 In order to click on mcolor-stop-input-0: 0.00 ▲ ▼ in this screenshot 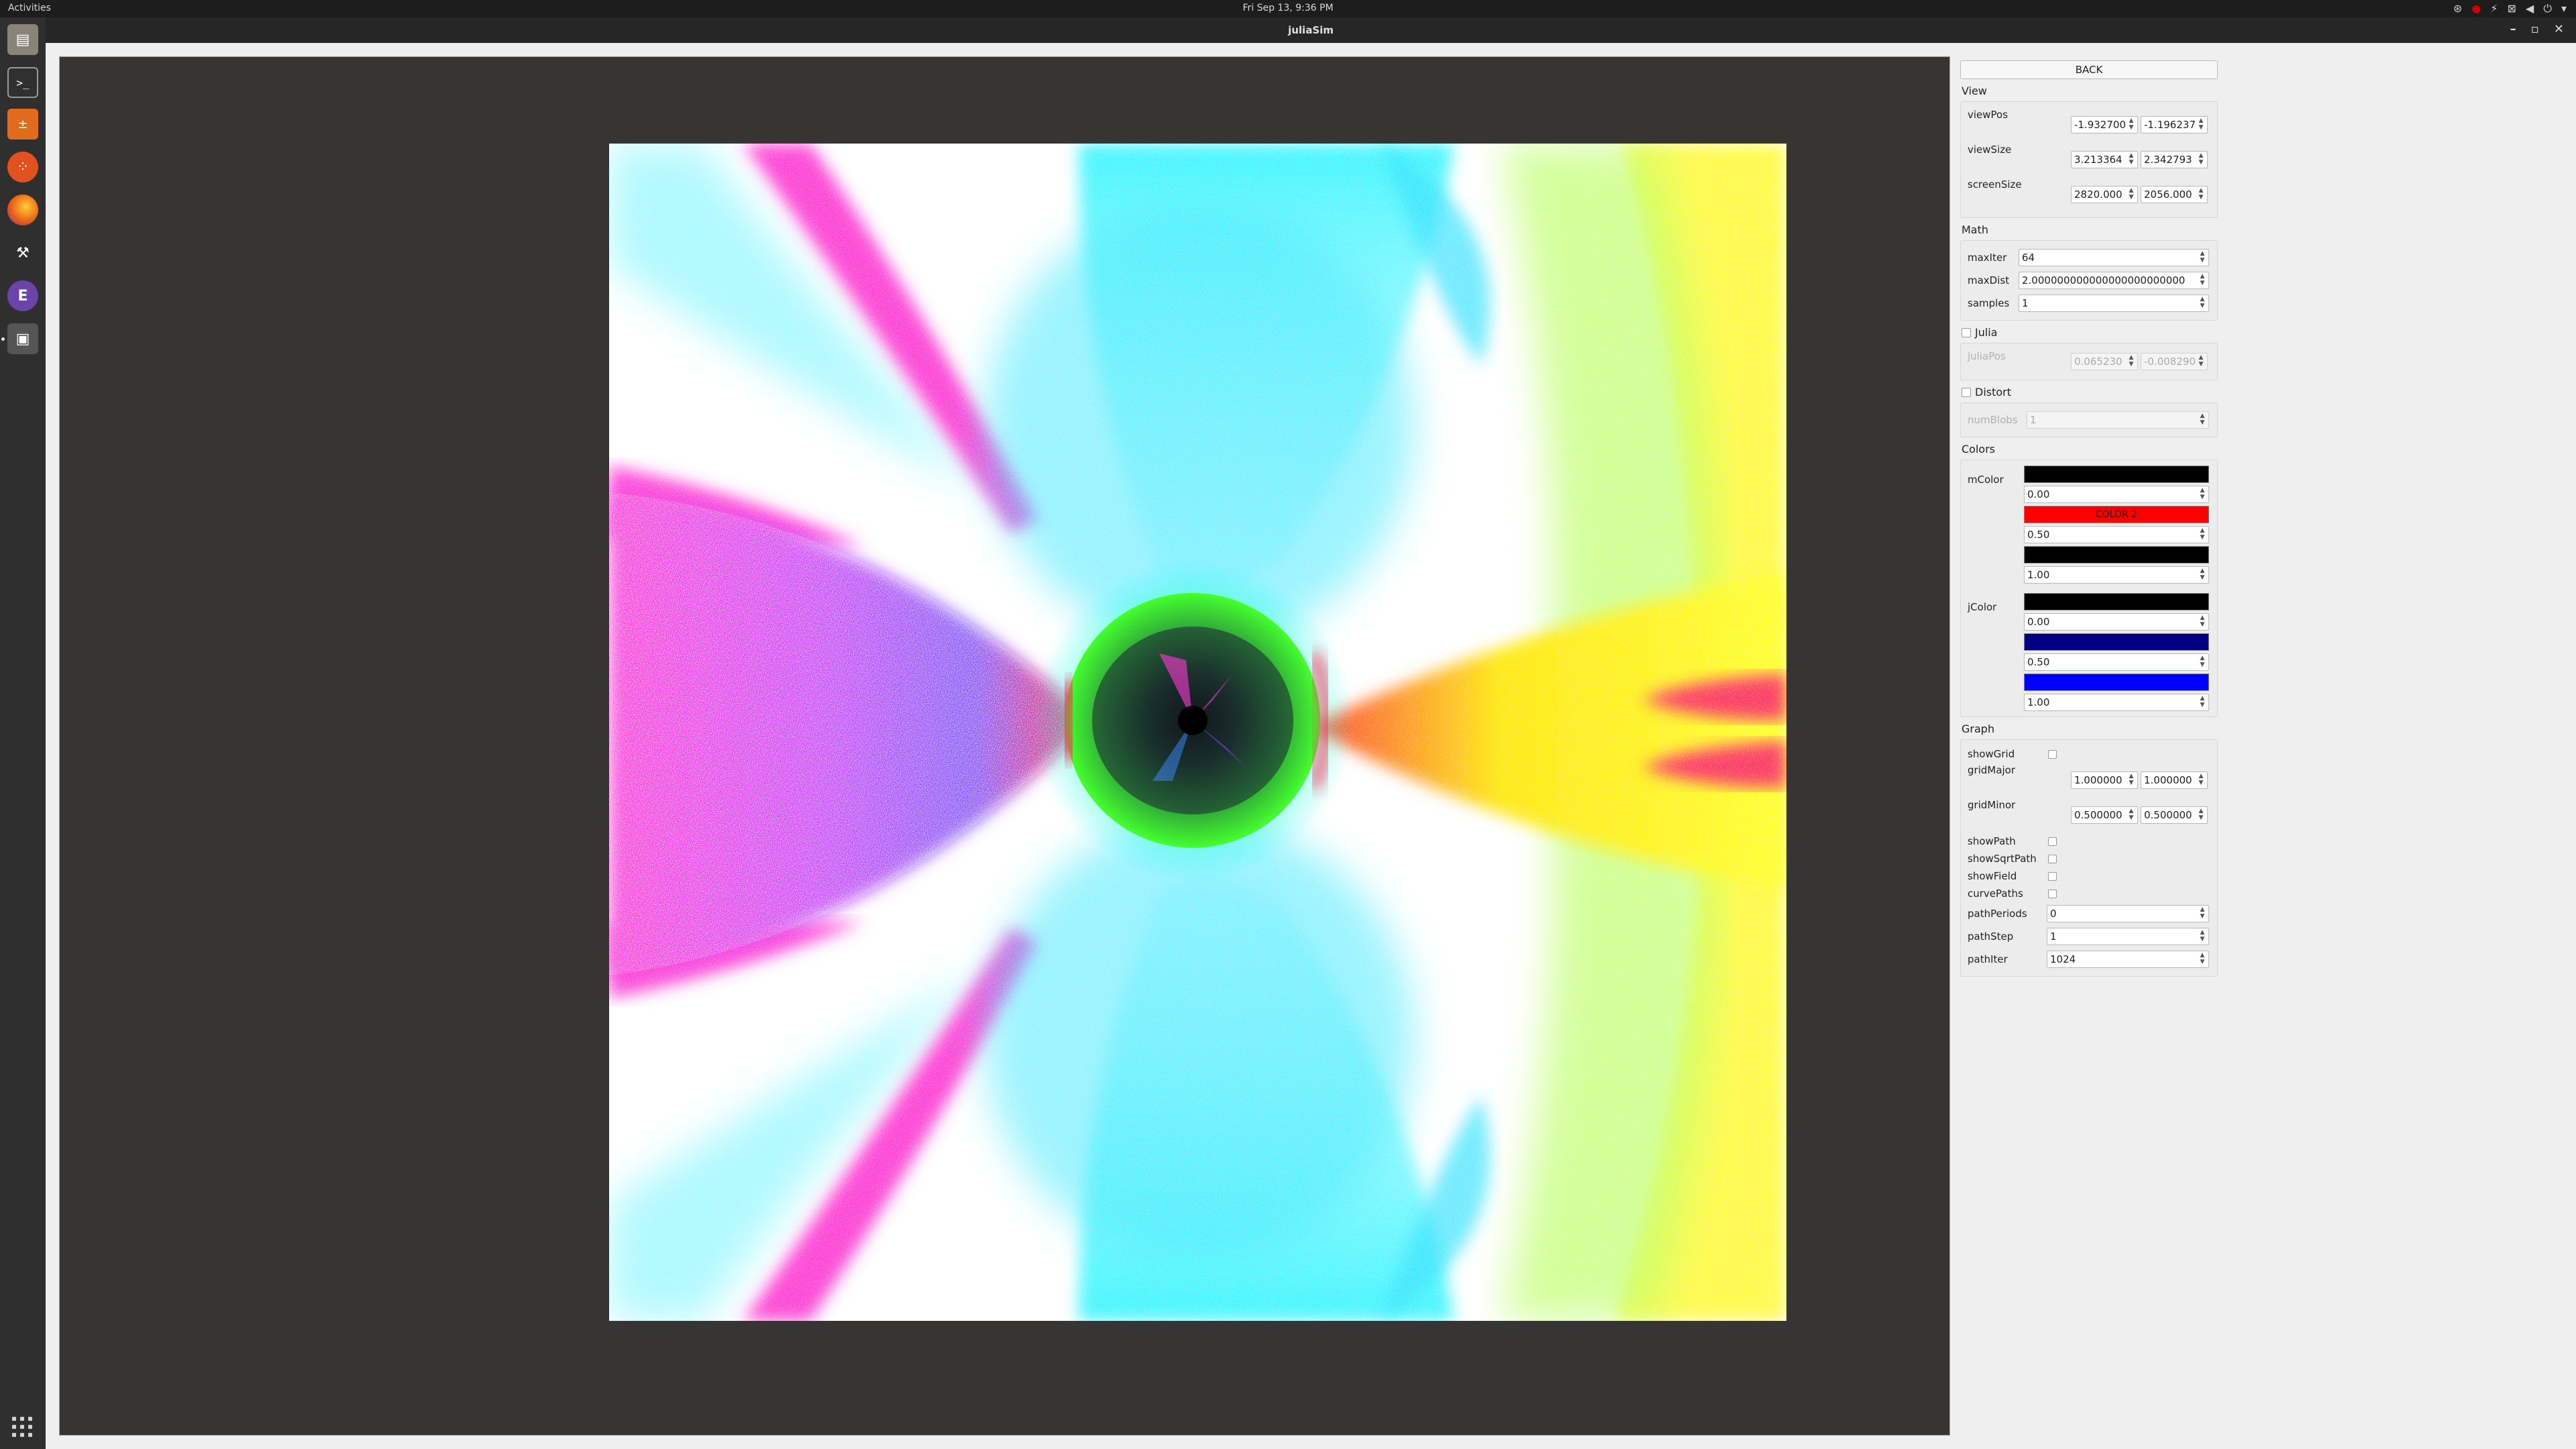, I will do `click(2116, 494)`.